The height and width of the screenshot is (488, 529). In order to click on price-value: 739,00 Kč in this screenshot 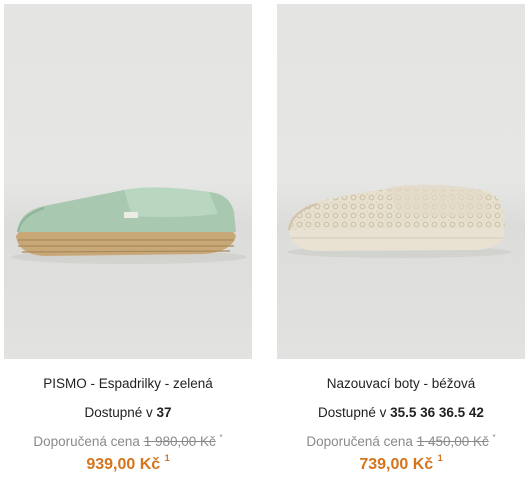, I will do `click(396, 464)`.